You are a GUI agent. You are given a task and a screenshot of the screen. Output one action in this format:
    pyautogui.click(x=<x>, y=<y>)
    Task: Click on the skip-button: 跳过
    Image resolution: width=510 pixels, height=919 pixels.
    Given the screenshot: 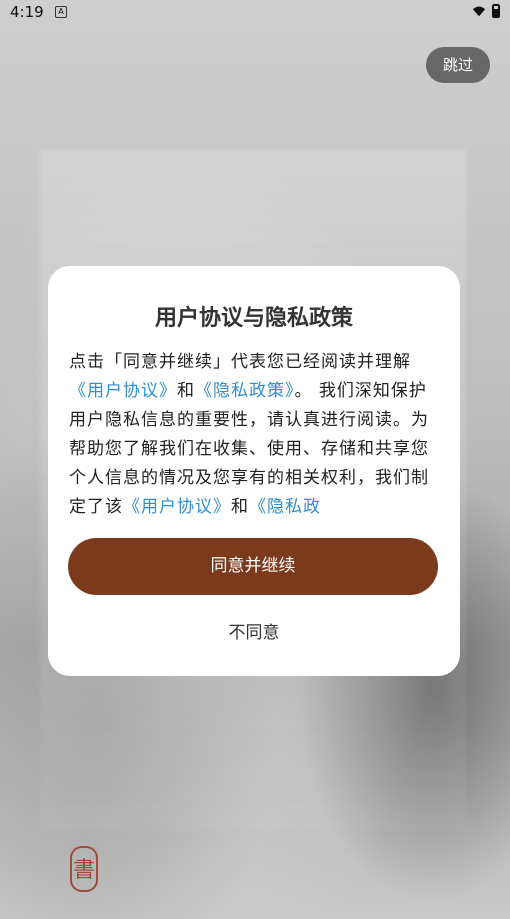 What is the action you would take?
    pyautogui.click(x=458, y=65)
    